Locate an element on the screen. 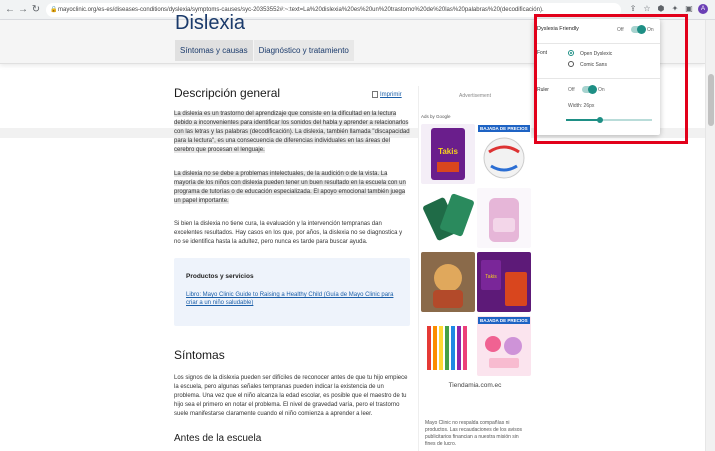 The width and height of the screenshot is (715, 451). ad-product-toy is located at coordinates (448, 282).